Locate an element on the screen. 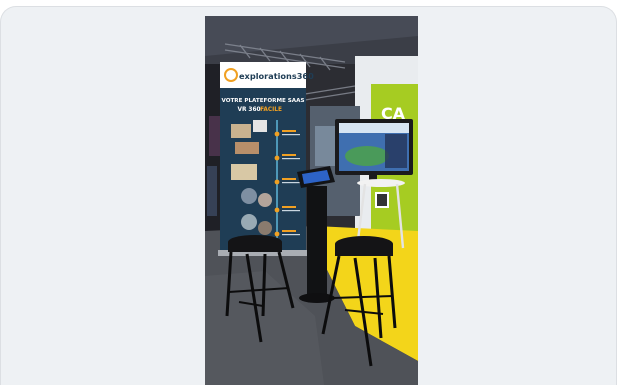 This screenshot has height=385, width=619. booth-monitor is located at coordinates (374, 151).